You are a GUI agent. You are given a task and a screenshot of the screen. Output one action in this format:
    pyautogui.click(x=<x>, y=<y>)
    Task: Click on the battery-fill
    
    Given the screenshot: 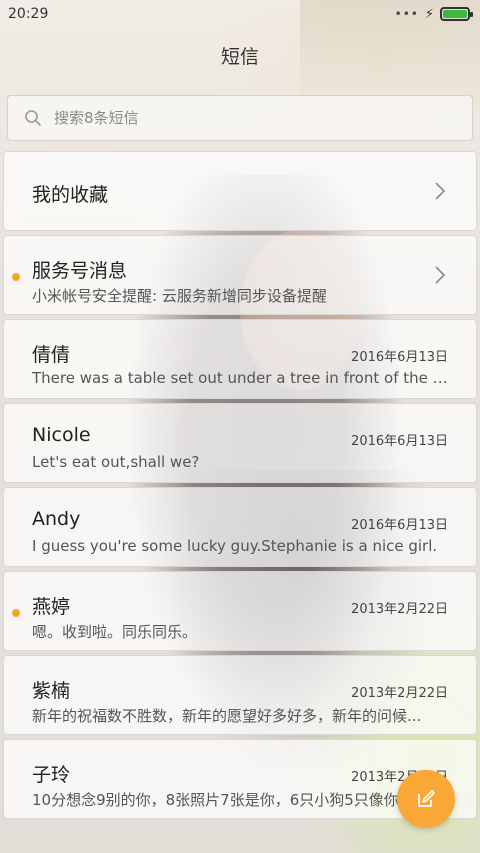 What is the action you would take?
    pyautogui.click(x=455, y=14)
    